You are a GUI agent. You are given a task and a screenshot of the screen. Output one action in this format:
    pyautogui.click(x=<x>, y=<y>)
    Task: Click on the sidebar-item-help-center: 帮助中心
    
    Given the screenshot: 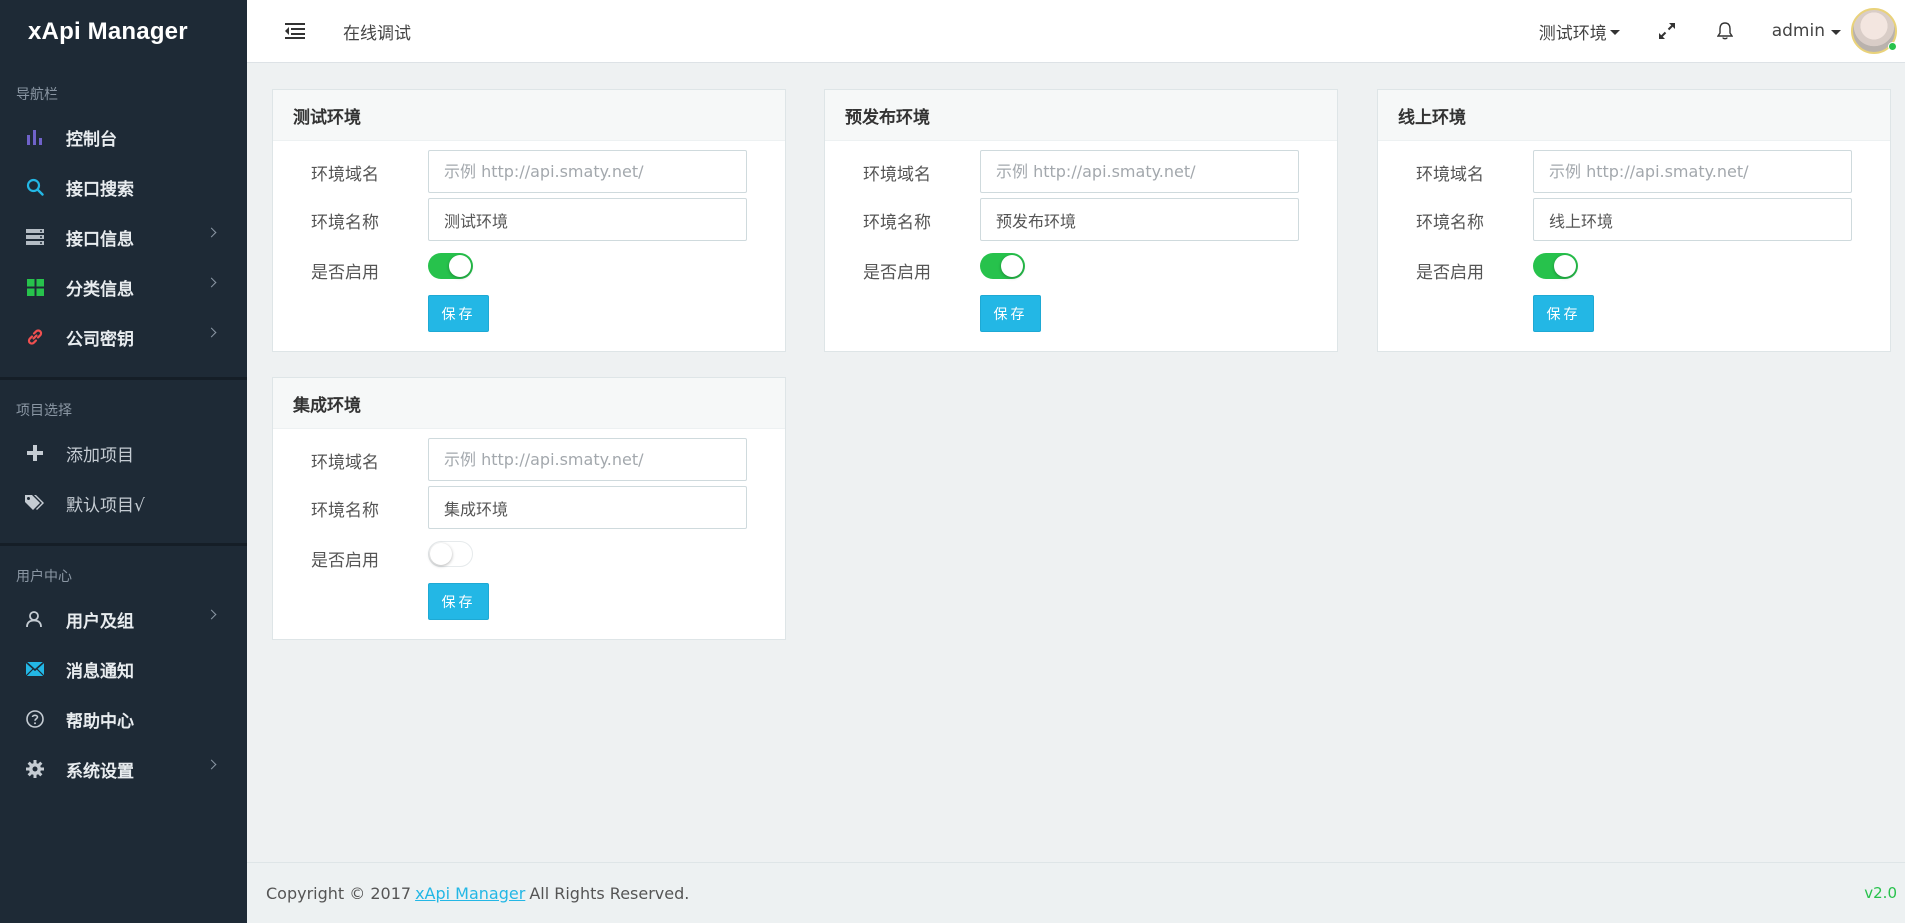 What is the action you would take?
    pyautogui.click(x=123, y=719)
    